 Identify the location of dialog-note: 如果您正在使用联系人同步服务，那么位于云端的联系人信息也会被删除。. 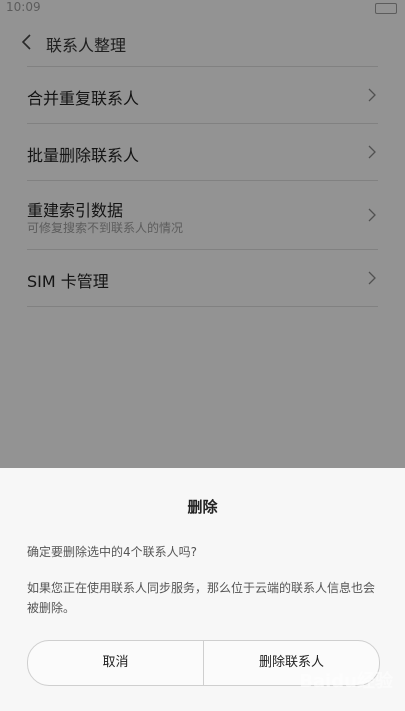
(201, 598).